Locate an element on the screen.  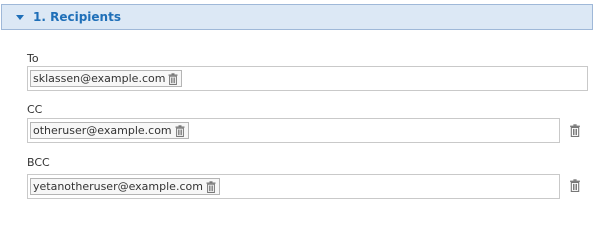
recipient-email: otheruser@example.com is located at coordinates (102, 130).